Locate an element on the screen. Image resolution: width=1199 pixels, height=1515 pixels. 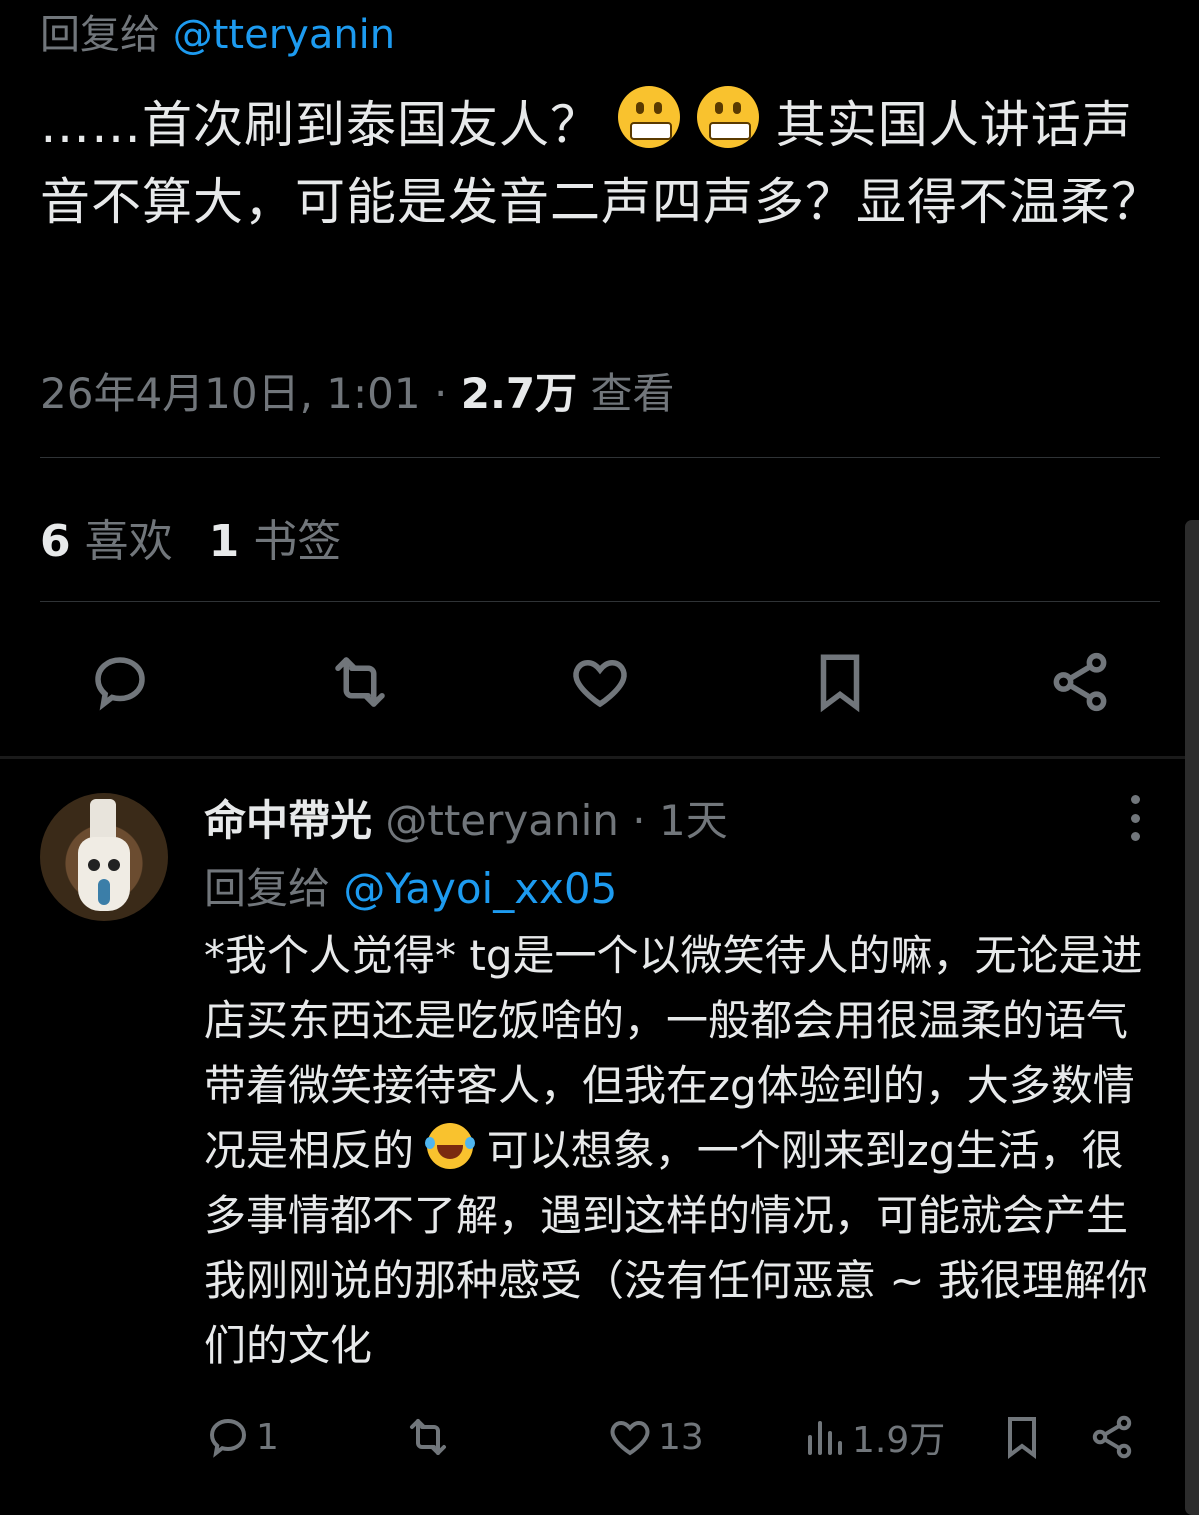
bookmarks-count: 1 is located at coordinates (224, 541).